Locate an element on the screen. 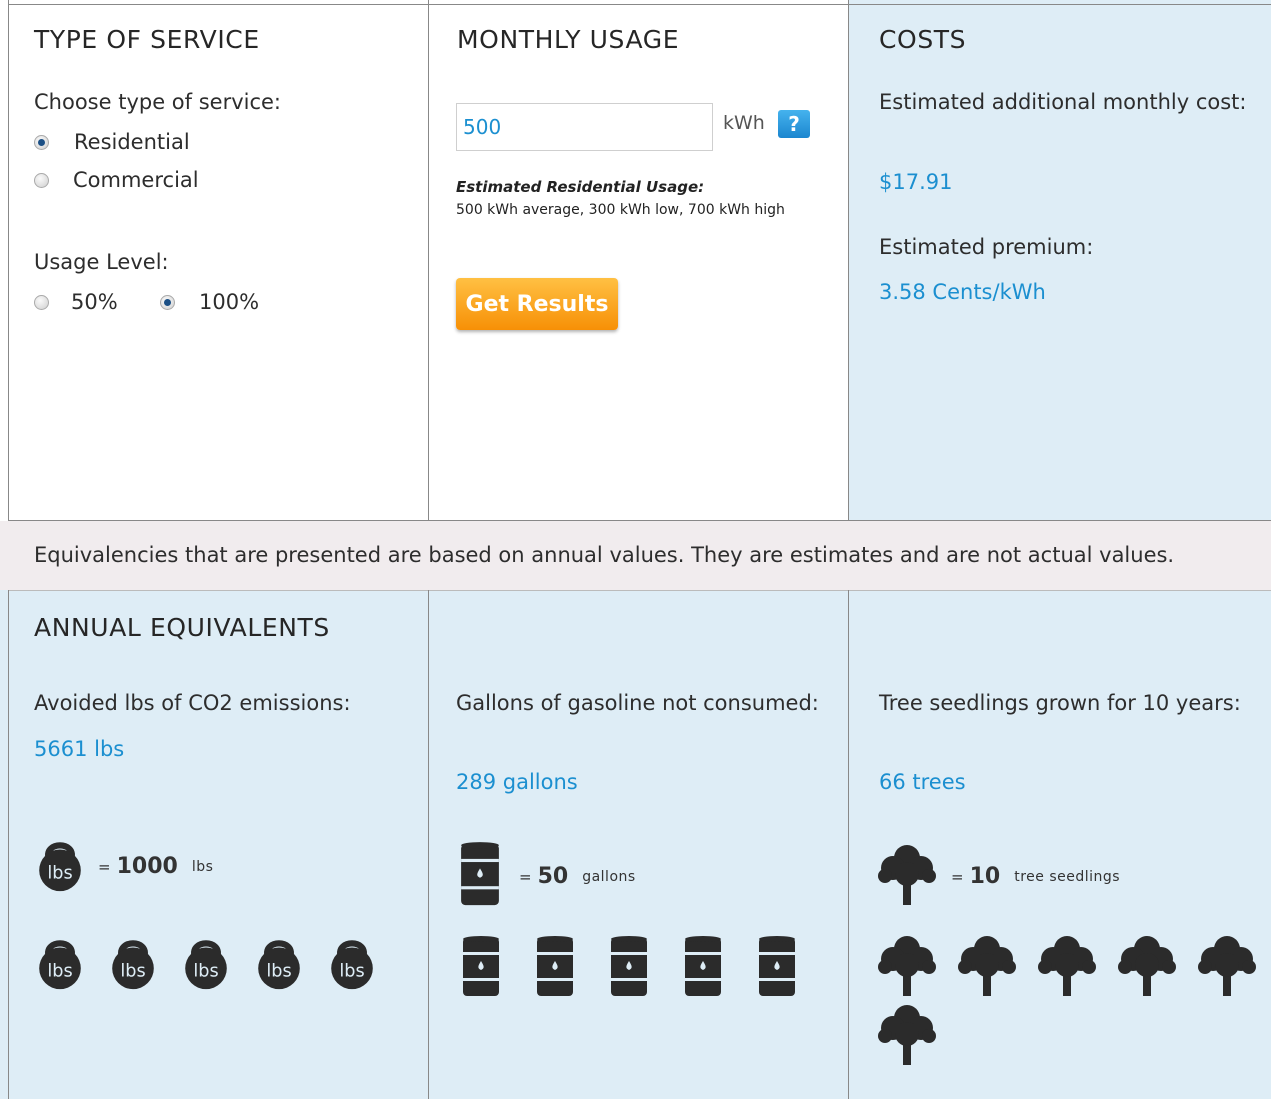 The image size is (1271, 1099). usage-100-label: 100% is located at coordinates (229, 302).